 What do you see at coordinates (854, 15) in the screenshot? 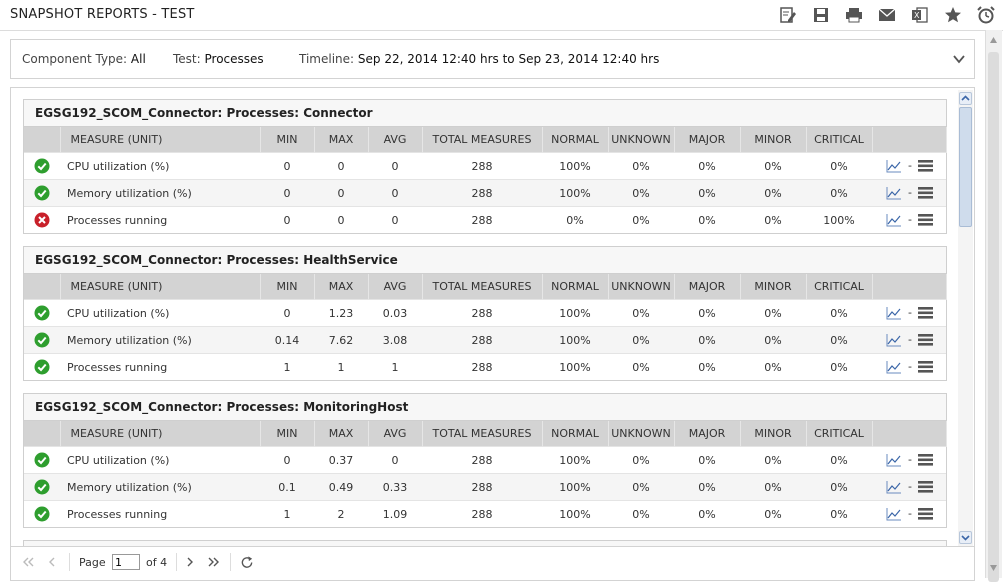
I see `print-icon` at bounding box center [854, 15].